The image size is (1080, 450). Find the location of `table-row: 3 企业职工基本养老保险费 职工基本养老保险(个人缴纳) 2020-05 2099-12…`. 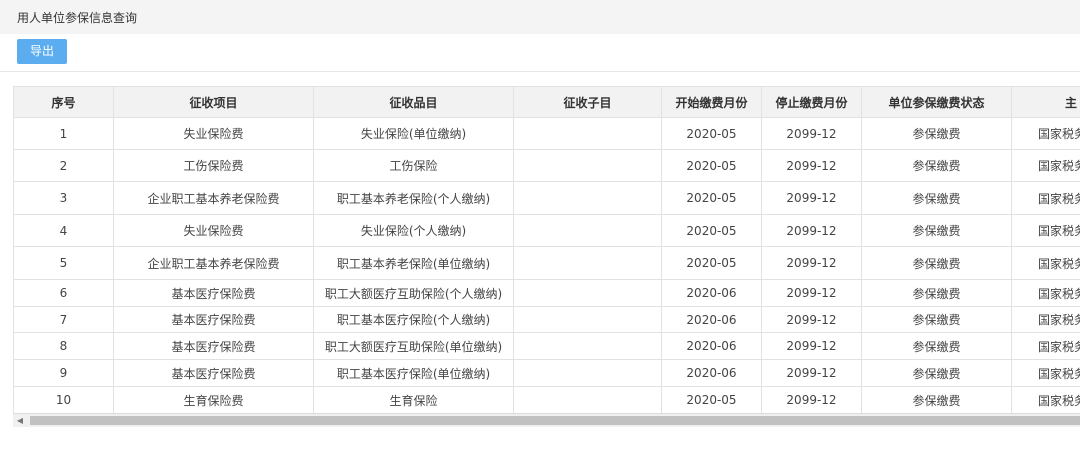

table-row: 3 企业职工基本养老保险费 职工基本养老保险(个人缴纳) 2020-05 2099-12… is located at coordinates (546, 198).